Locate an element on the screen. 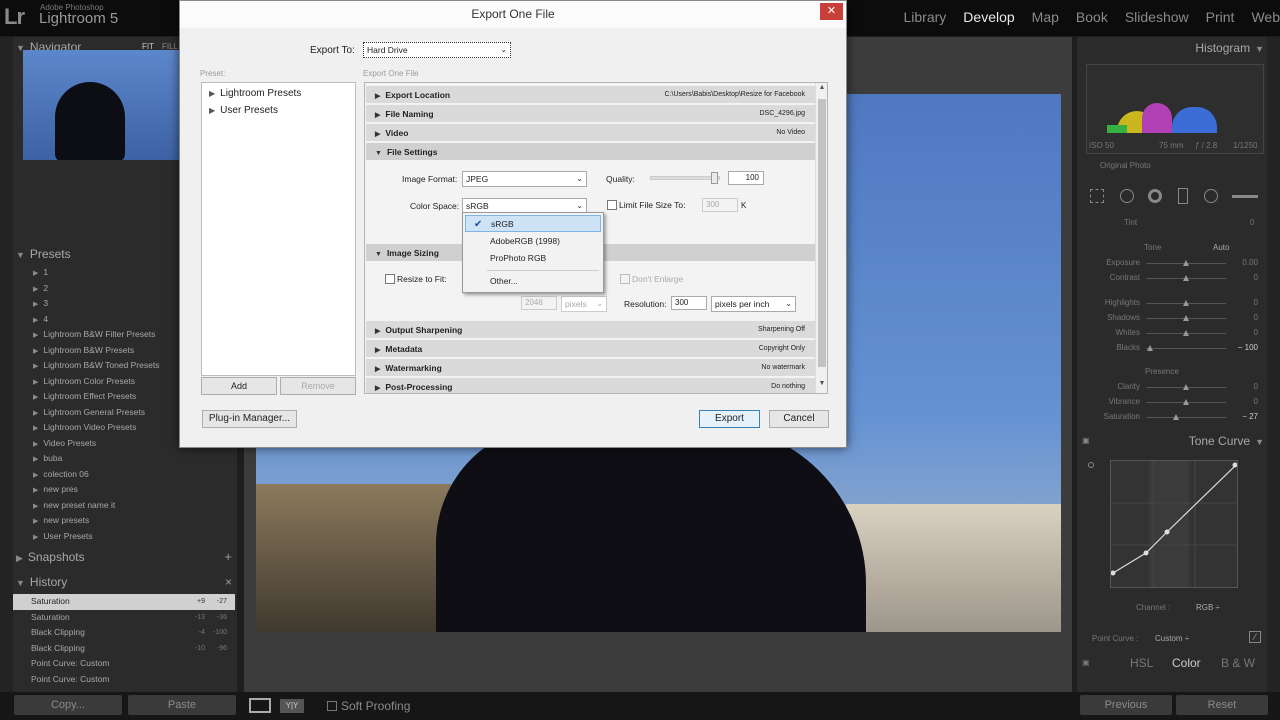 The height and width of the screenshot is (720, 1280). history-header: ▼ History × is located at coordinates (126, 582).